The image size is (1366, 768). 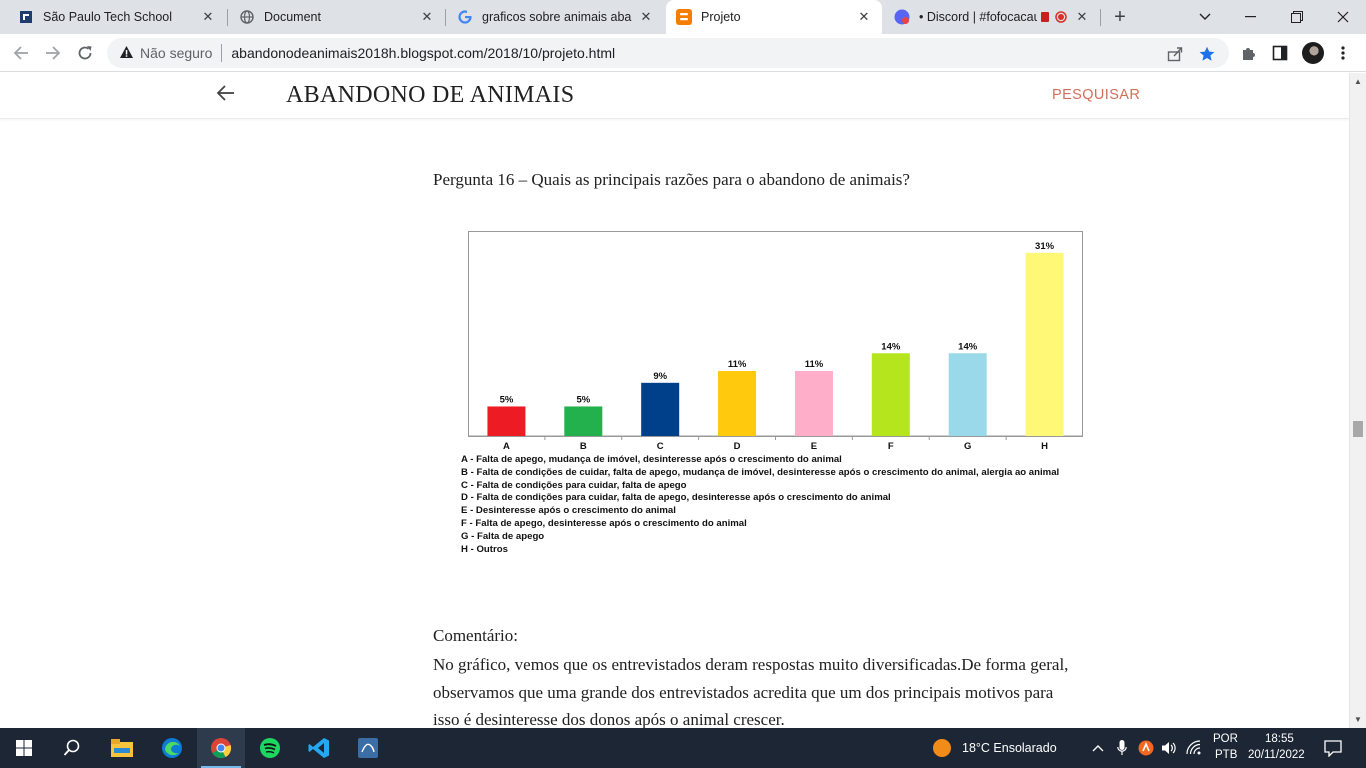 I want to click on blog-header: ABANDONO DE ANIMAIS PESQUISAR, so click(x=674, y=96).